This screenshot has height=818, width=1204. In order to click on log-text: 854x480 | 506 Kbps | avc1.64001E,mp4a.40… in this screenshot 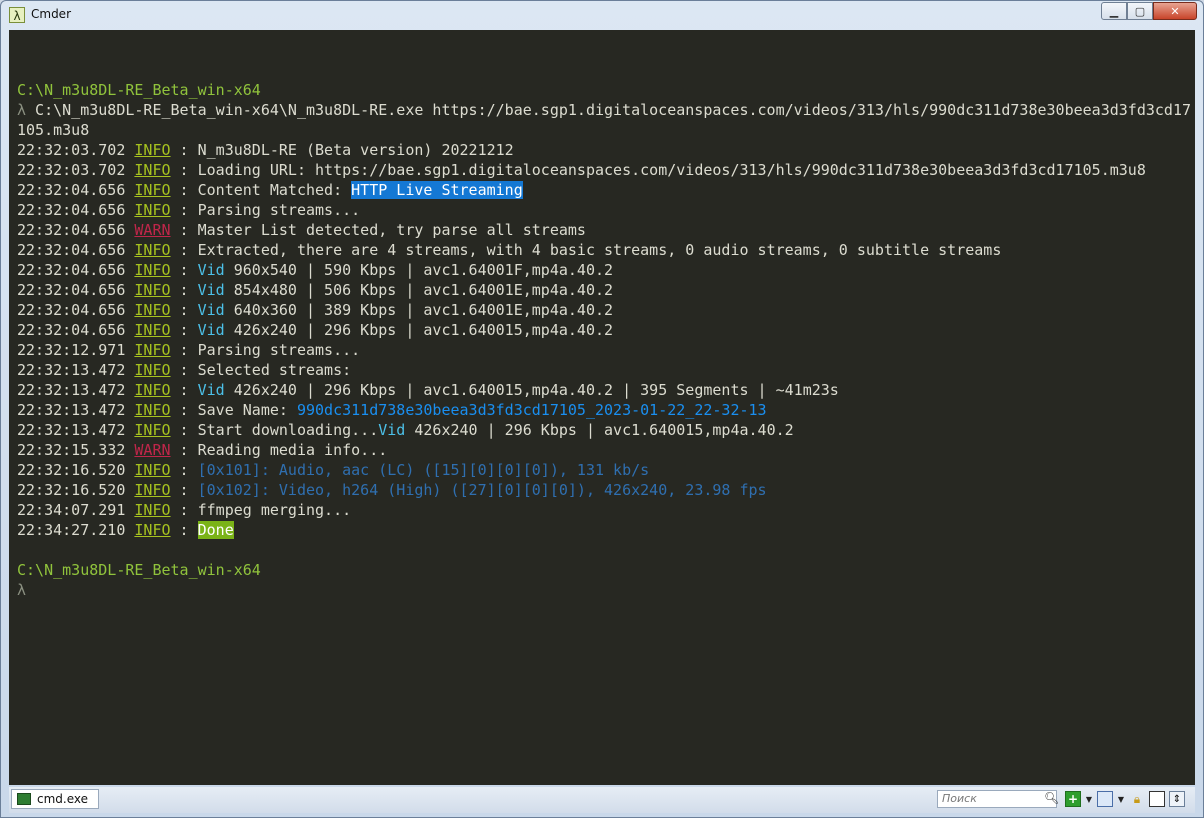, I will do `click(419, 290)`.